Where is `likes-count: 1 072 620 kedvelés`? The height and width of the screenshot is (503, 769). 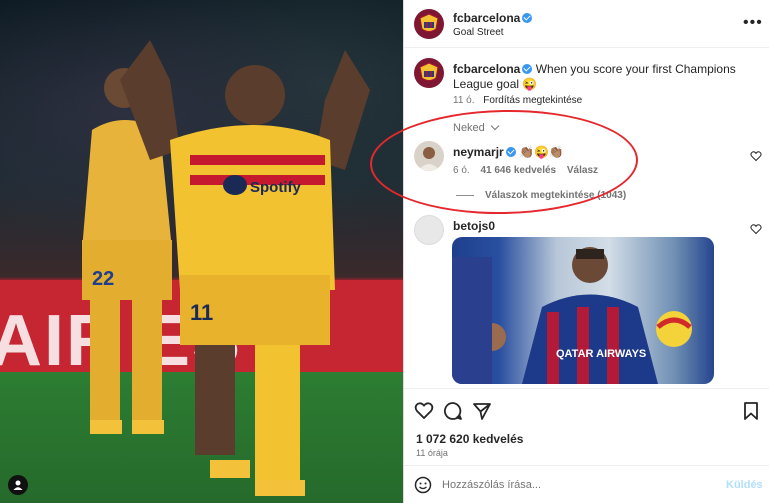
likes-count: 1 072 620 kedvelés is located at coordinates (469, 439).